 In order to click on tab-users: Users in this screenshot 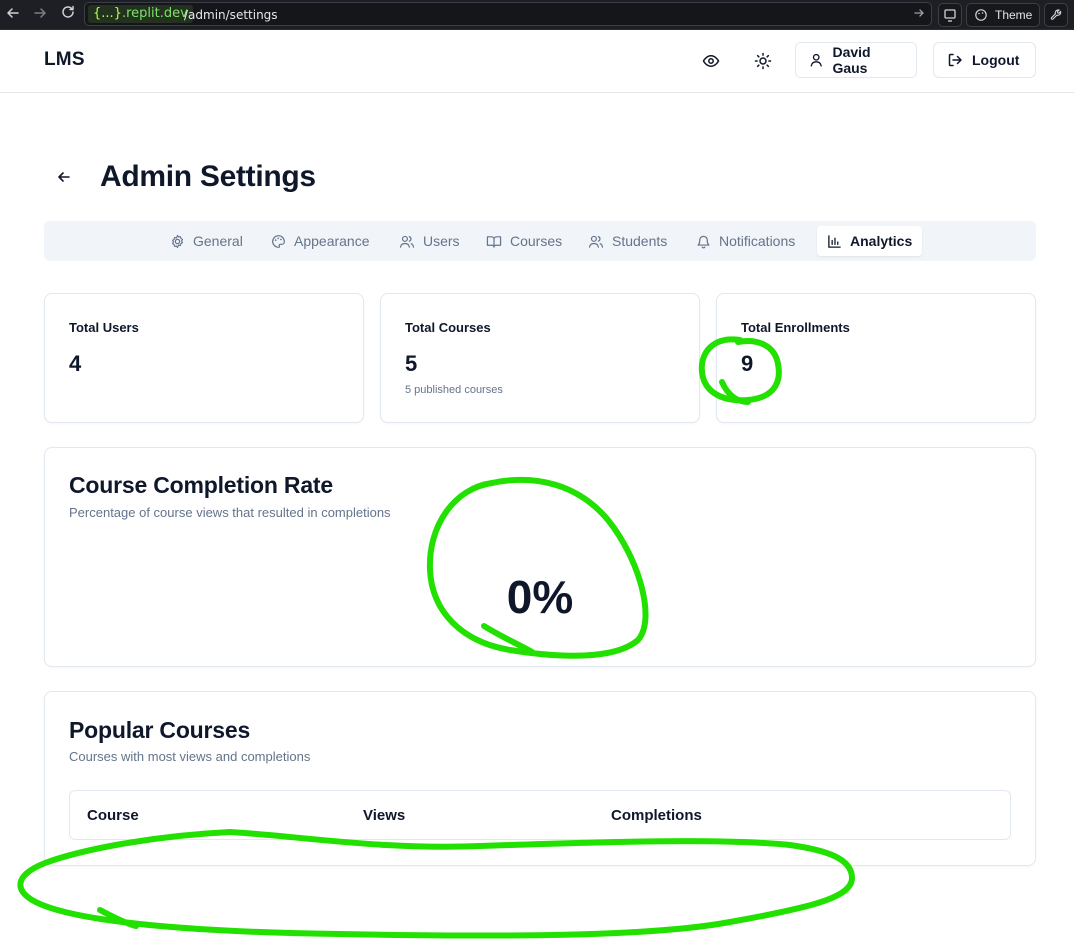, I will do `click(429, 241)`.